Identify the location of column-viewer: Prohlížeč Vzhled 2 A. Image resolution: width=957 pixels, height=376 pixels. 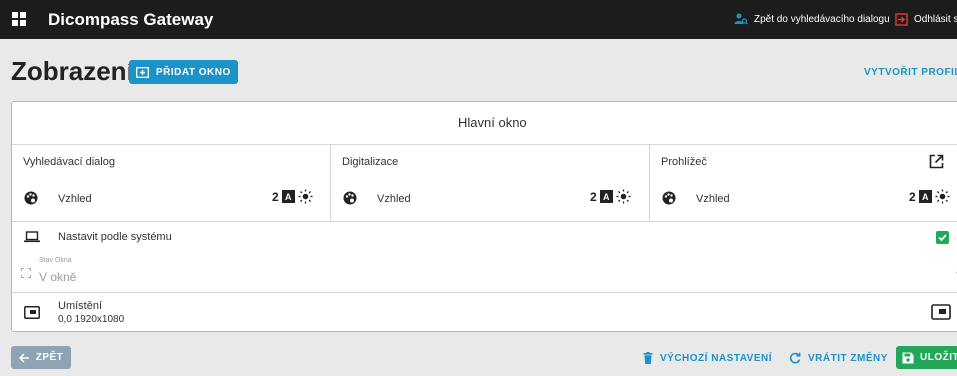
(803, 183).